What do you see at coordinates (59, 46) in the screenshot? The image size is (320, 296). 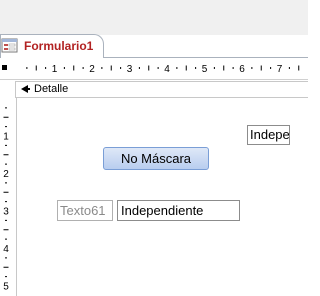 I see `tab-label: Formulario1` at bounding box center [59, 46].